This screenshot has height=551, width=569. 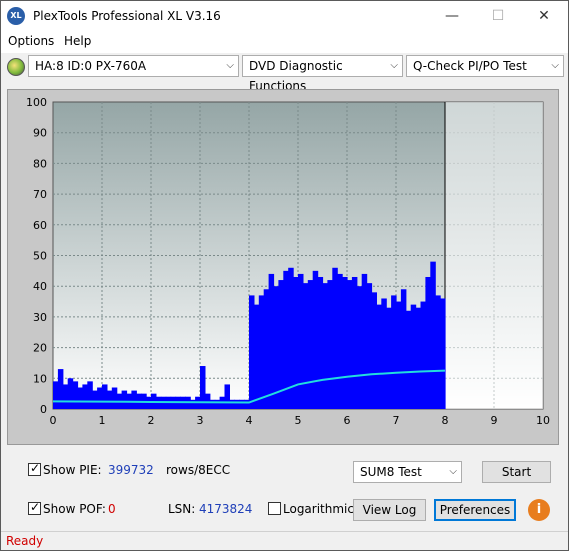 I want to click on close-button: ✕, so click(x=544, y=16).